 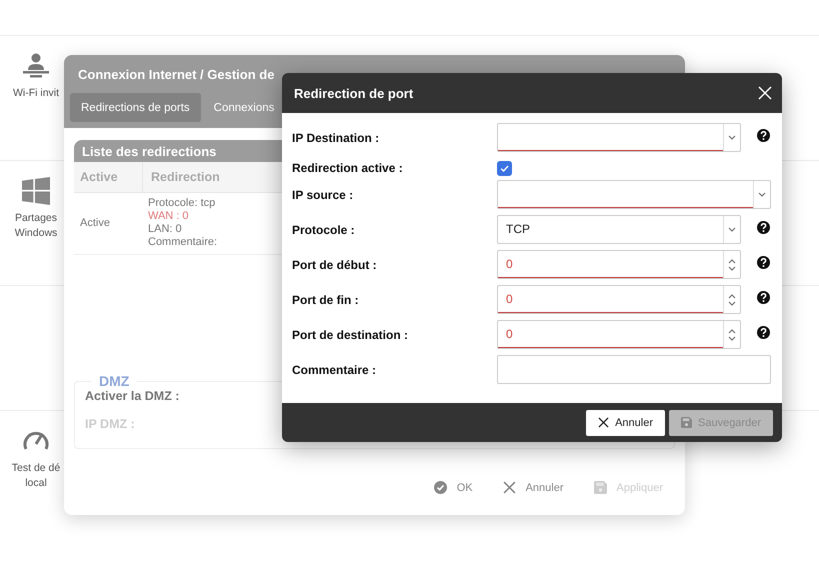 What do you see at coordinates (324, 229) in the screenshot?
I see `field-label: Protocole :` at bounding box center [324, 229].